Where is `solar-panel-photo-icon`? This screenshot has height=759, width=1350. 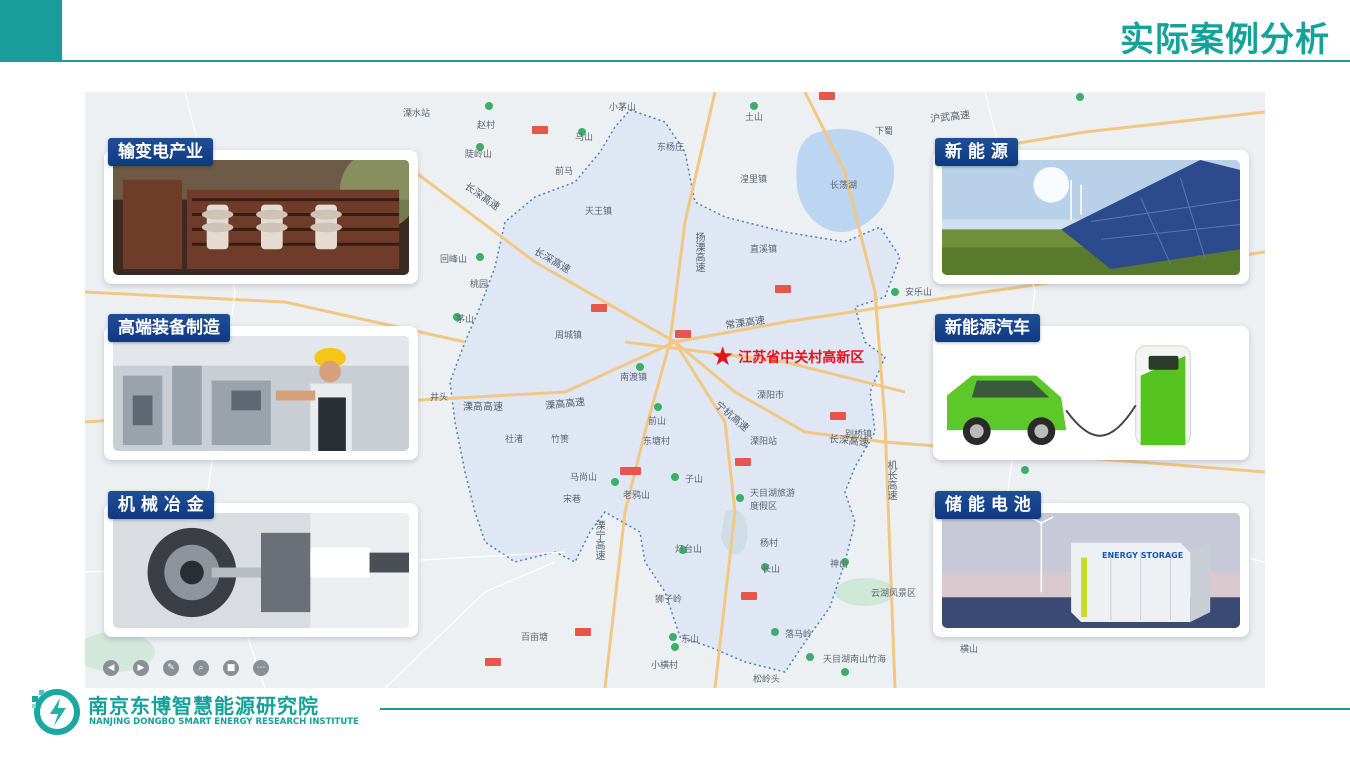 solar-panel-photo-icon is located at coordinates (1091, 217).